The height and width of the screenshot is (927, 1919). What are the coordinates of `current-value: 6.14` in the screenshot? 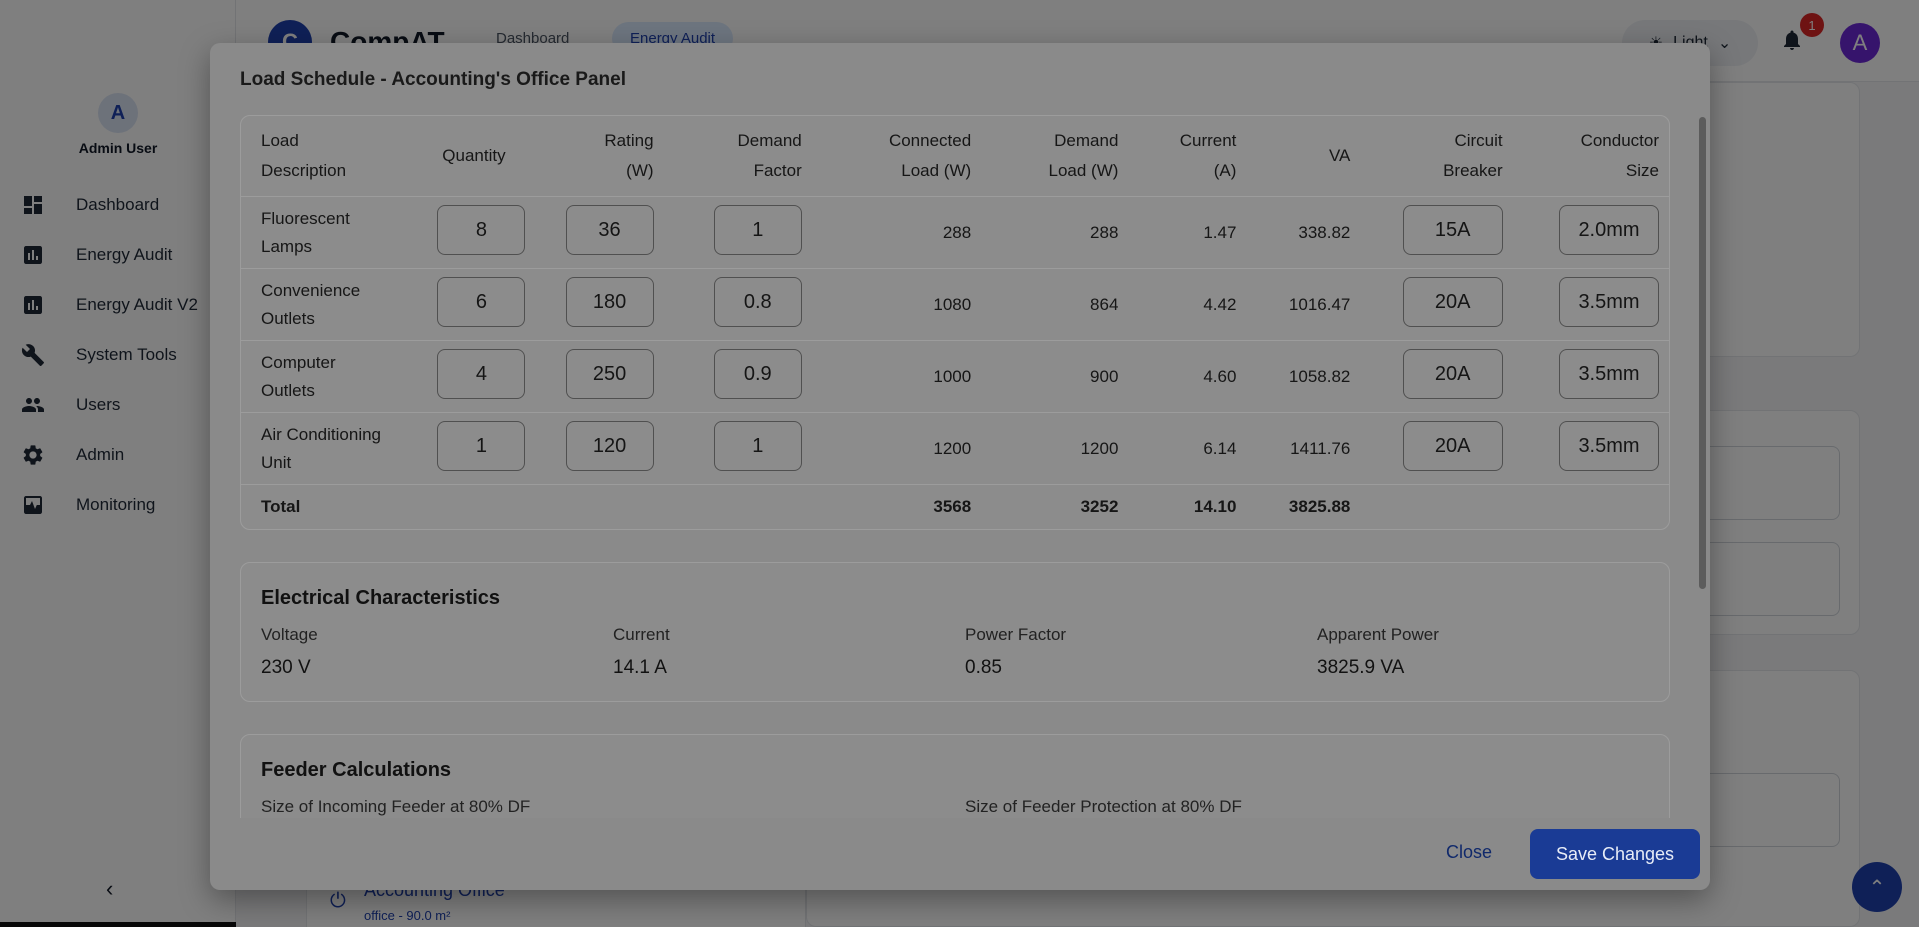 It's located at (1187, 448).